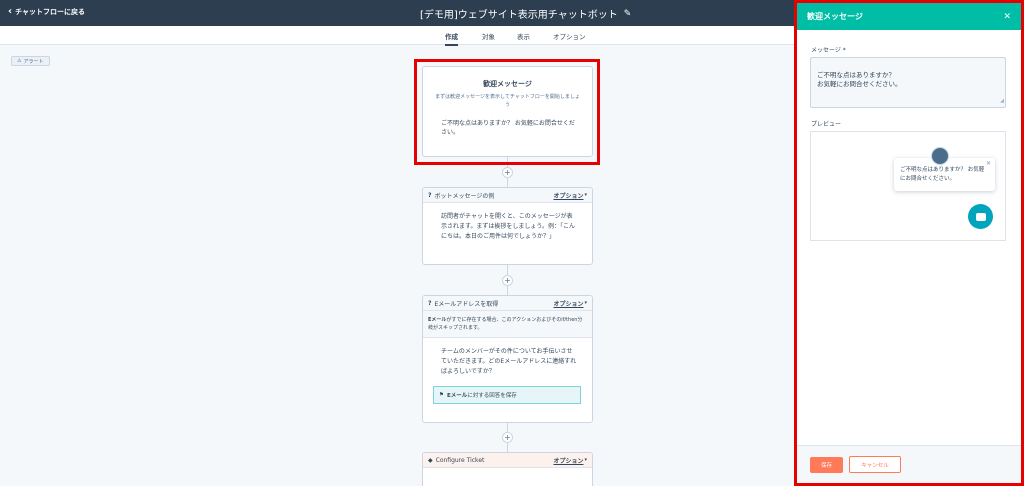  What do you see at coordinates (430, 460) in the screenshot?
I see `ticket-icon: ◆` at bounding box center [430, 460].